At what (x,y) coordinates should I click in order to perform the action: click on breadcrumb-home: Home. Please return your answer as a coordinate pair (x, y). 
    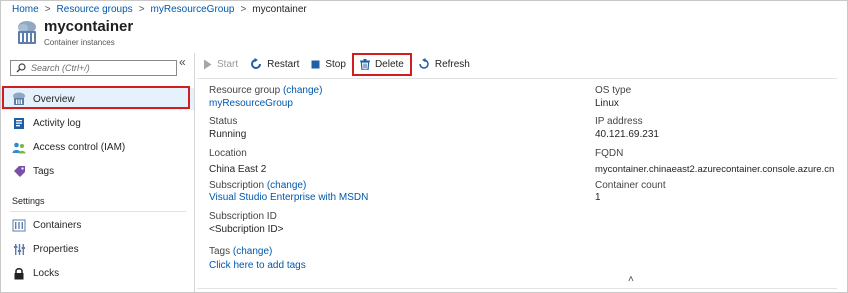
    Looking at the image, I should click on (25, 9).